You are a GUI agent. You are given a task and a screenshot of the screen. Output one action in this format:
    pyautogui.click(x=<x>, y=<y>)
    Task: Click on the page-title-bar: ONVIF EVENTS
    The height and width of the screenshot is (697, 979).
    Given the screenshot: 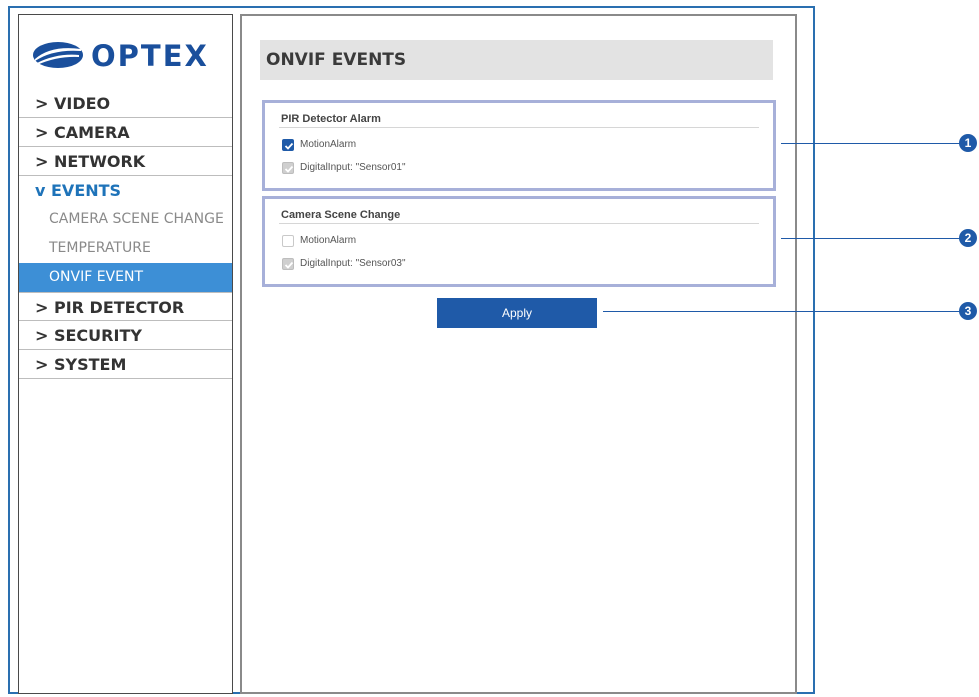 What is the action you would take?
    pyautogui.click(x=516, y=60)
    